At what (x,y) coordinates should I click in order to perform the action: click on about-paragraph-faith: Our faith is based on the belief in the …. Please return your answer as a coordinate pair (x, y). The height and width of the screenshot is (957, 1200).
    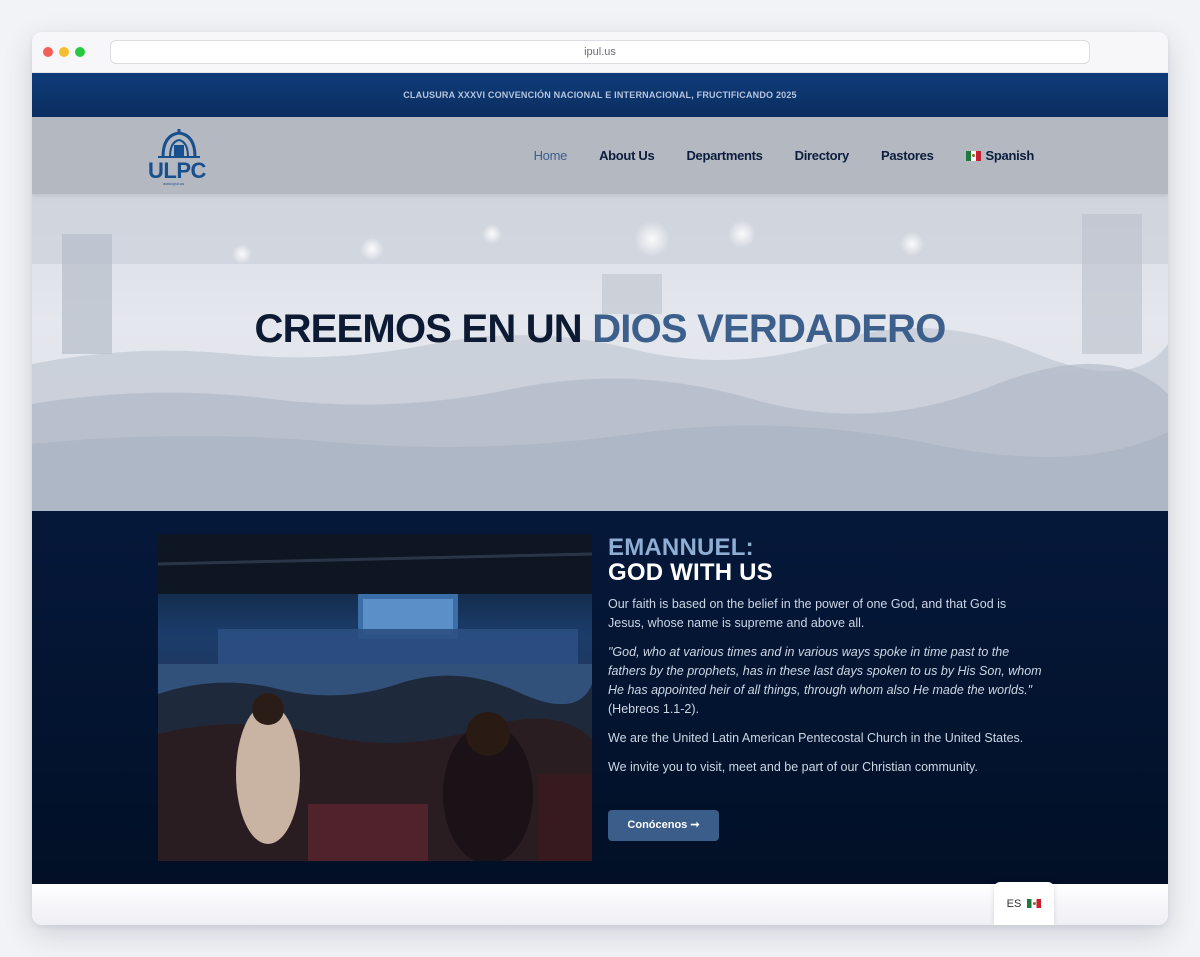
    Looking at the image, I should click on (807, 613).